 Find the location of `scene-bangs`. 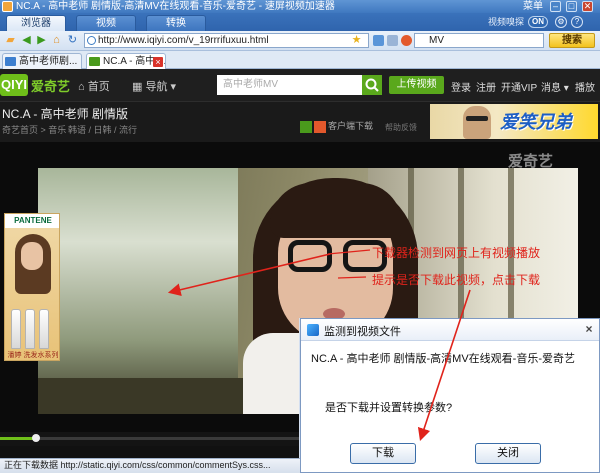

scene-bangs is located at coordinates (336, 210).